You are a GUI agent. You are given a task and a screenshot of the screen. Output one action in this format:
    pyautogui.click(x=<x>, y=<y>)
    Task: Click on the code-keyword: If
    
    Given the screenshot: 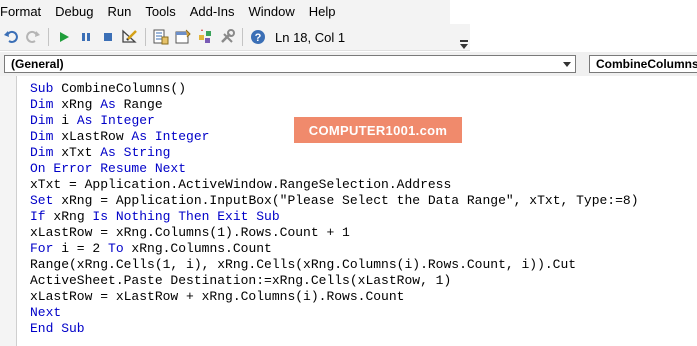 What is the action you would take?
    pyautogui.click(x=38, y=216)
    